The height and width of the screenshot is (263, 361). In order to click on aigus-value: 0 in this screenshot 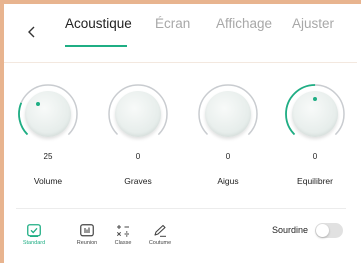, I will do `click(228, 156)`.